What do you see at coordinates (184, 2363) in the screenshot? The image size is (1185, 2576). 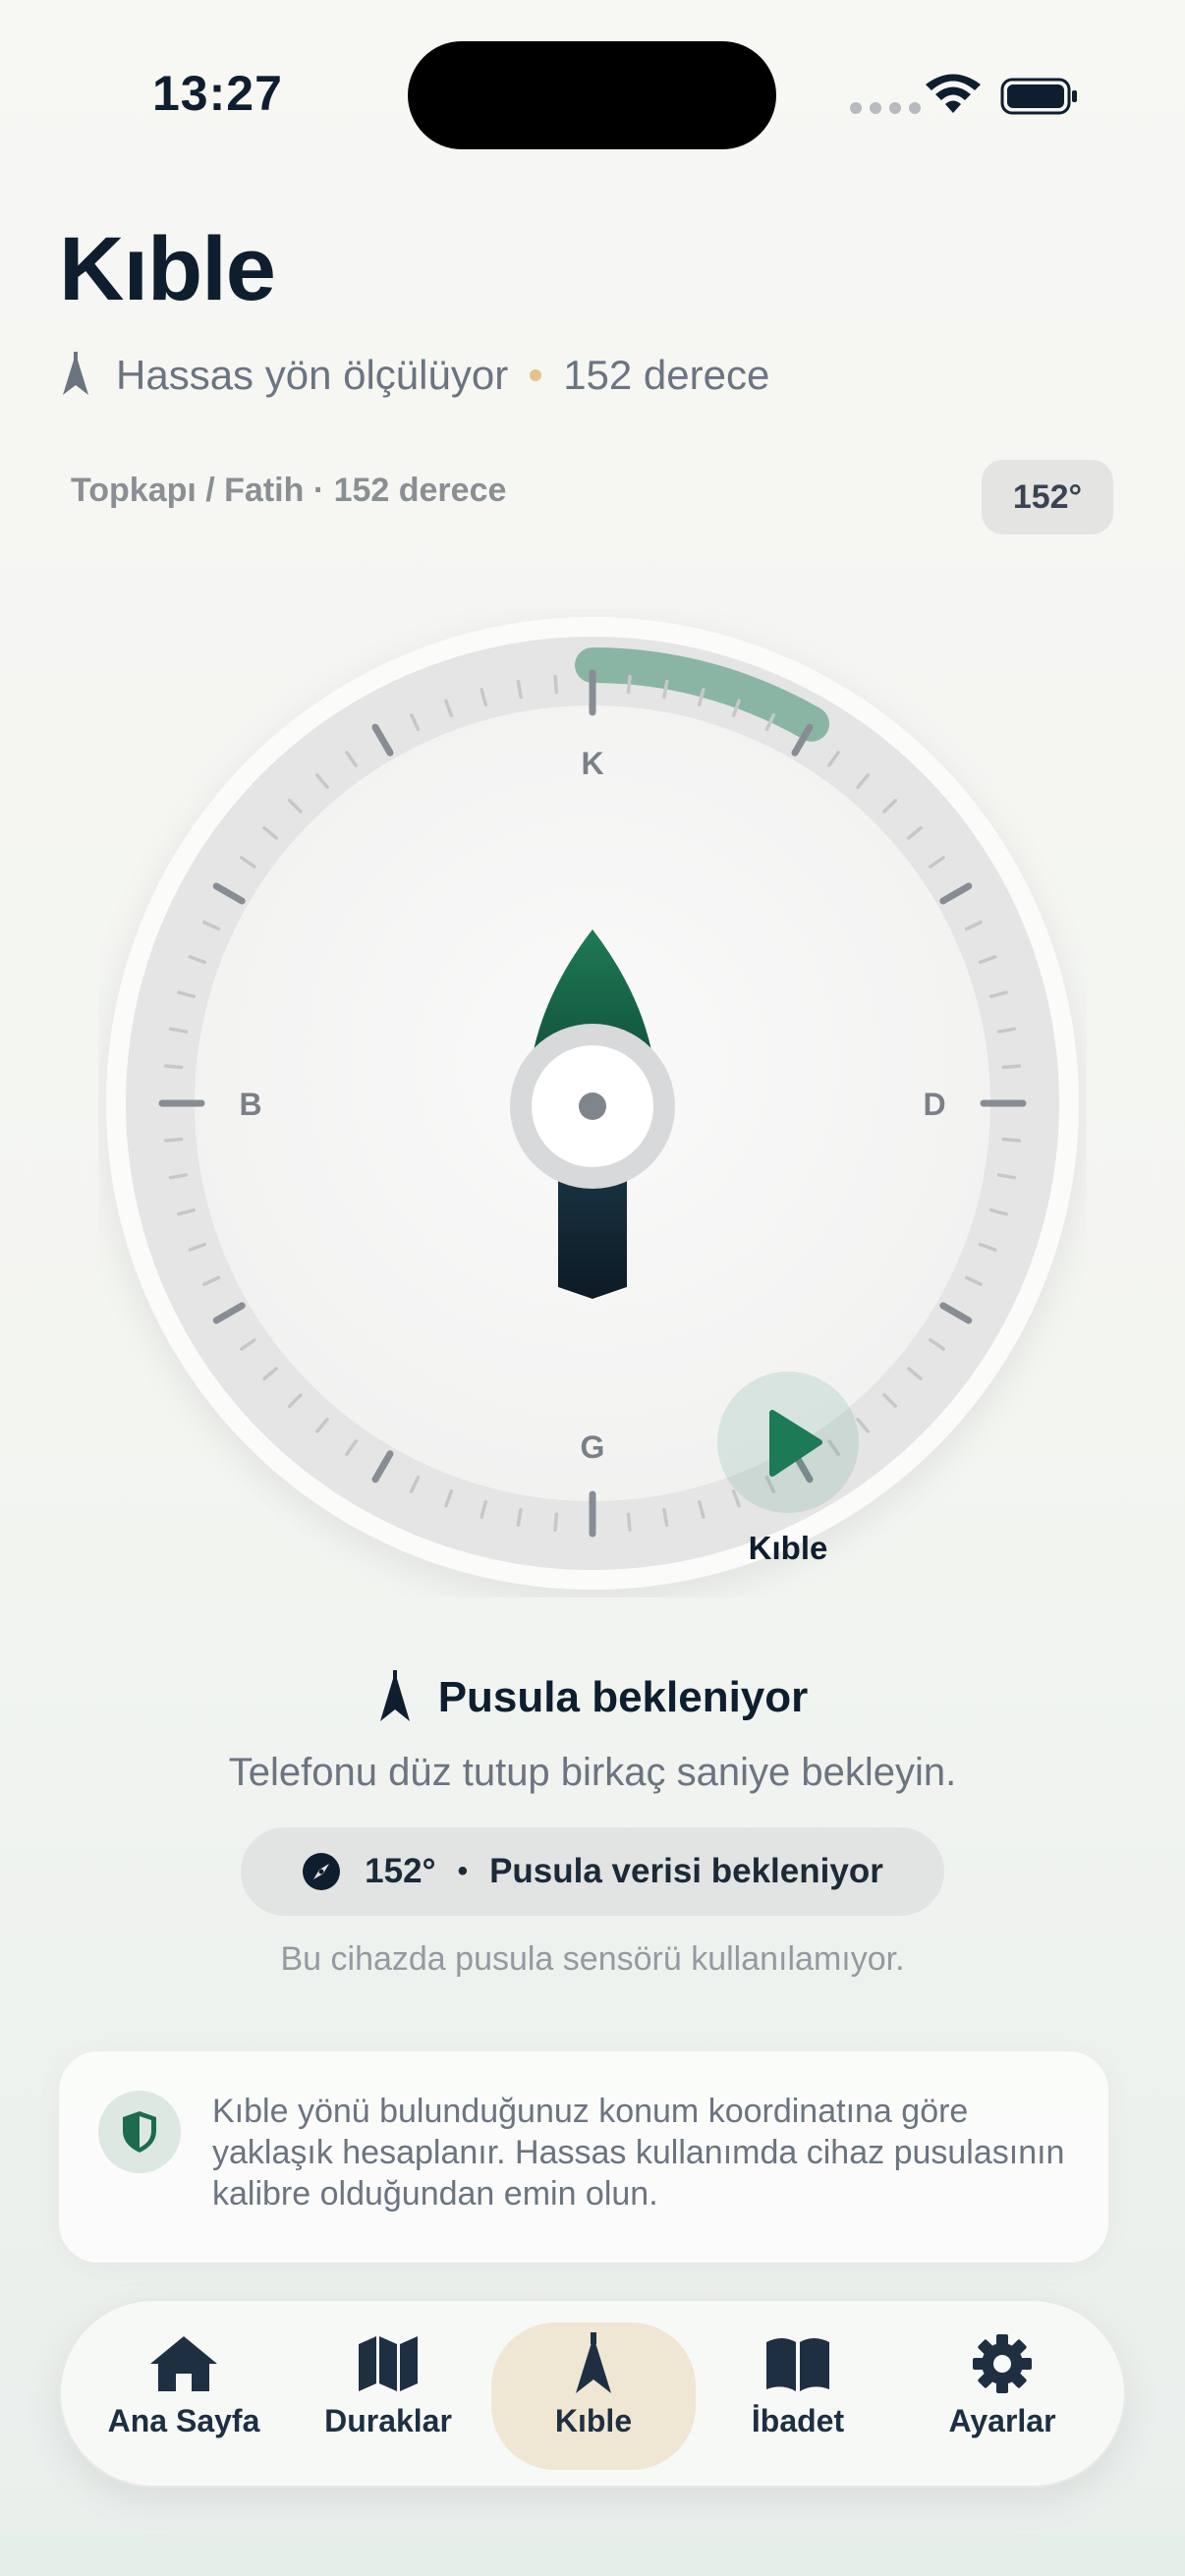 I see `home-icon` at bounding box center [184, 2363].